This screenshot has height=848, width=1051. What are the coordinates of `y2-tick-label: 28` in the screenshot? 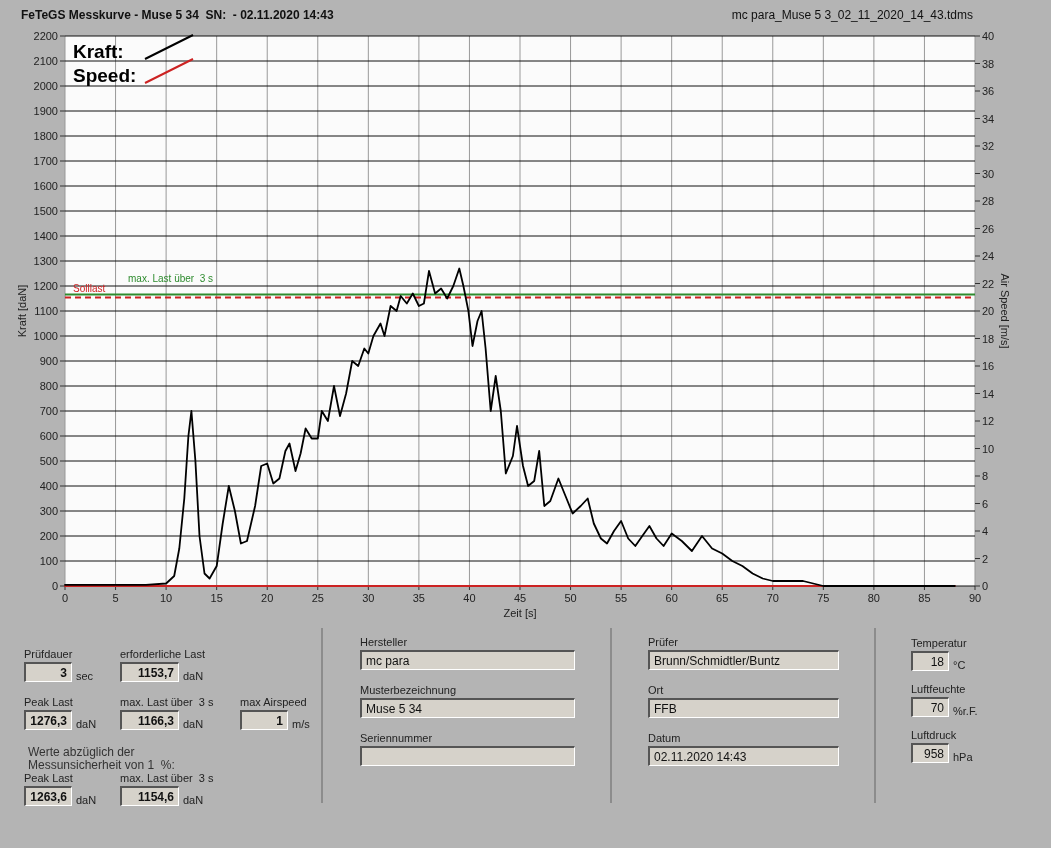 It's located at (988, 201).